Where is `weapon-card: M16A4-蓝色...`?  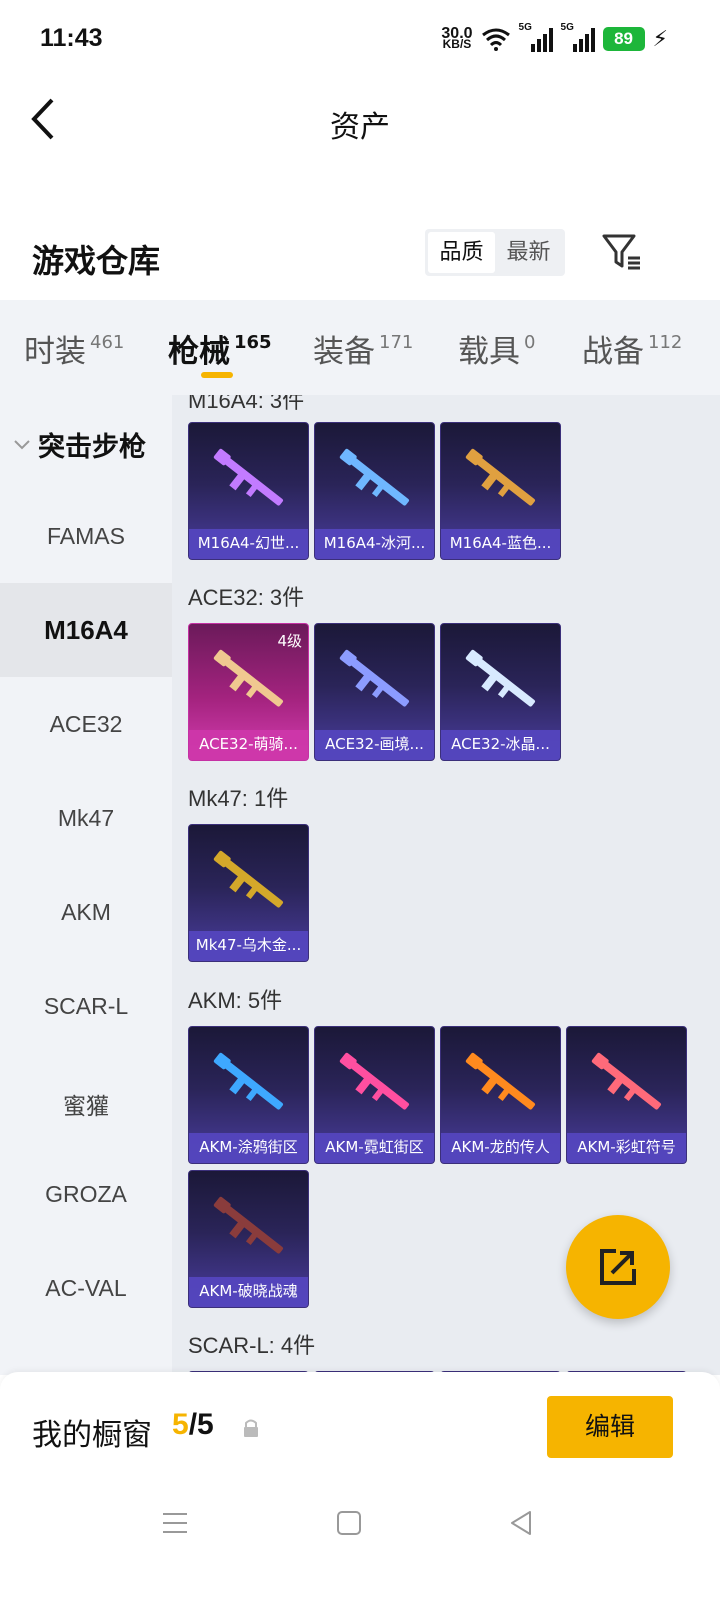 weapon-card: M16A4-蓝色... is located at coordinates (500, 491).